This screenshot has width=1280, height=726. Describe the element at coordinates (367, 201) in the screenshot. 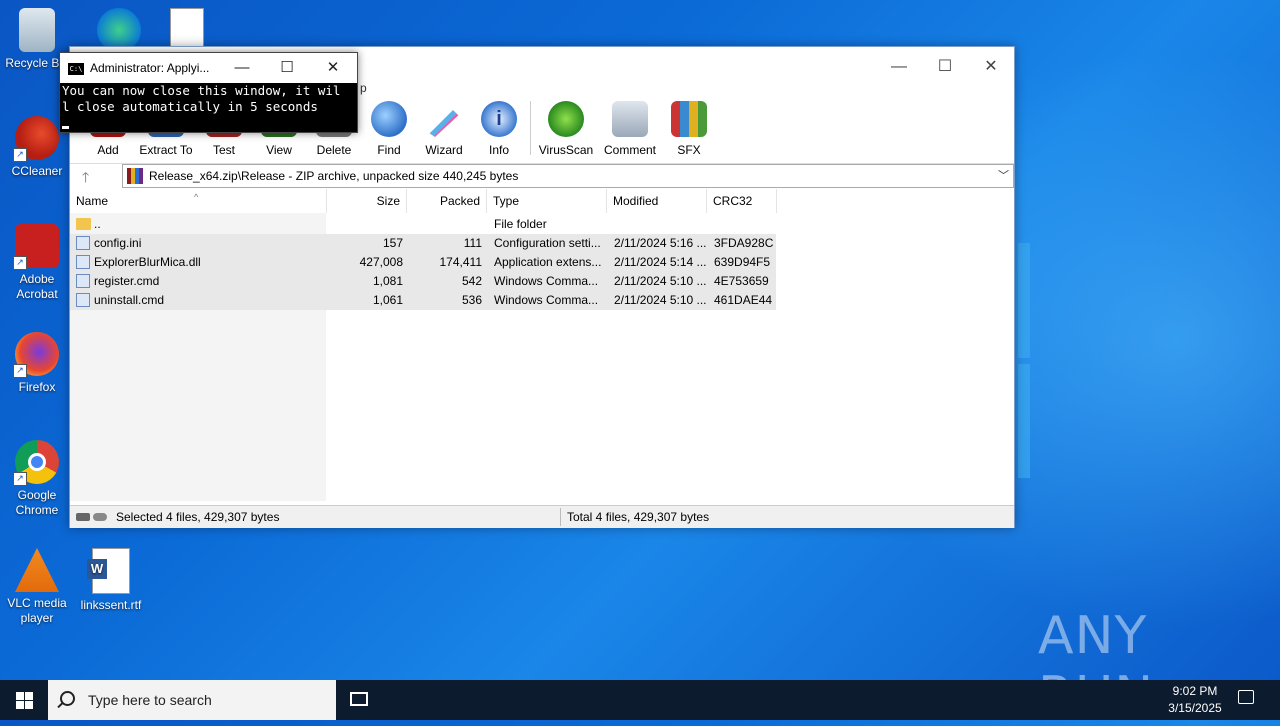

I see `column-header-size: Size` at that location.